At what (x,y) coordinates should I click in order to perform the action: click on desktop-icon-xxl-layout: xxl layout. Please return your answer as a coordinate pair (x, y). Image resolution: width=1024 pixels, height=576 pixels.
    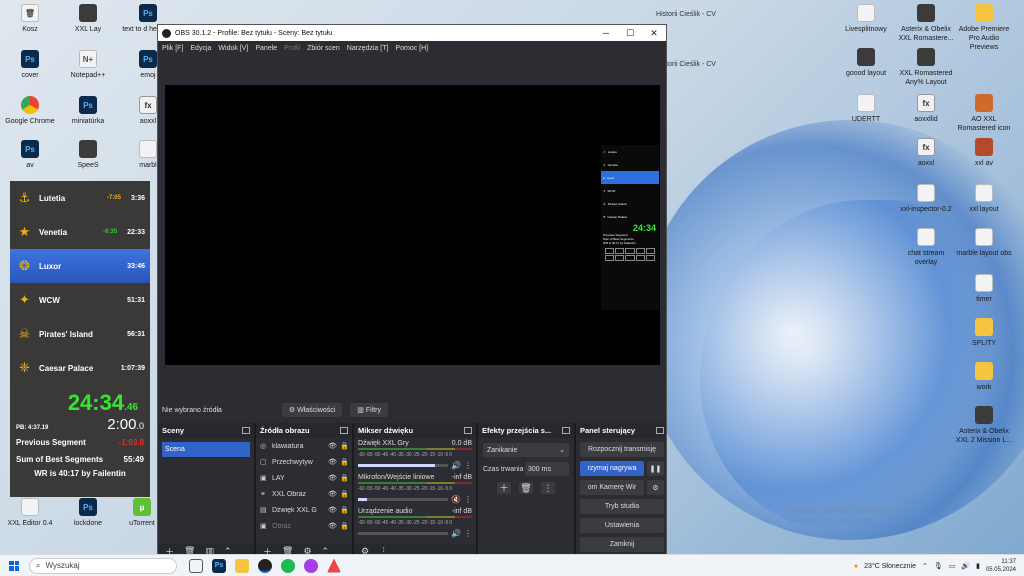
    Looking at the image, I should click on (984, 199).